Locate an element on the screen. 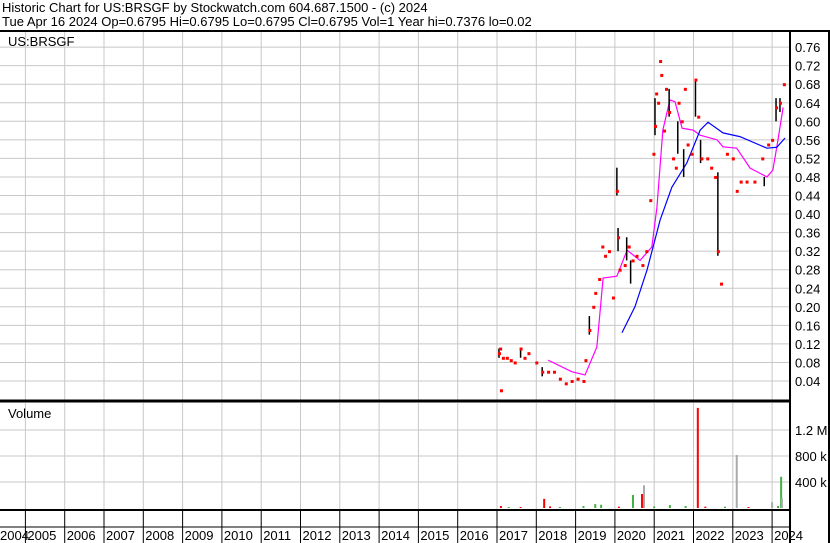 Image resolution: width=830 pixels, height=543 pixels. volume-tick-label: 800 k is located at coordinates (811, 456).